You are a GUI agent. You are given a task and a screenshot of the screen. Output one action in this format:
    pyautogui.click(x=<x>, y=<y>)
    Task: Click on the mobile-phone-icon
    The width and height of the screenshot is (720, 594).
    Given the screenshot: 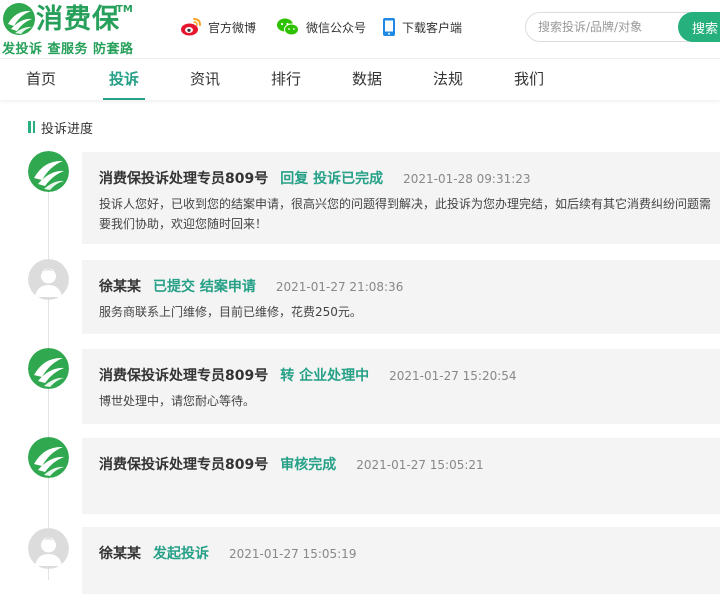 What is the action you would take?
    pyautogui.click(x=389, y=27)
    